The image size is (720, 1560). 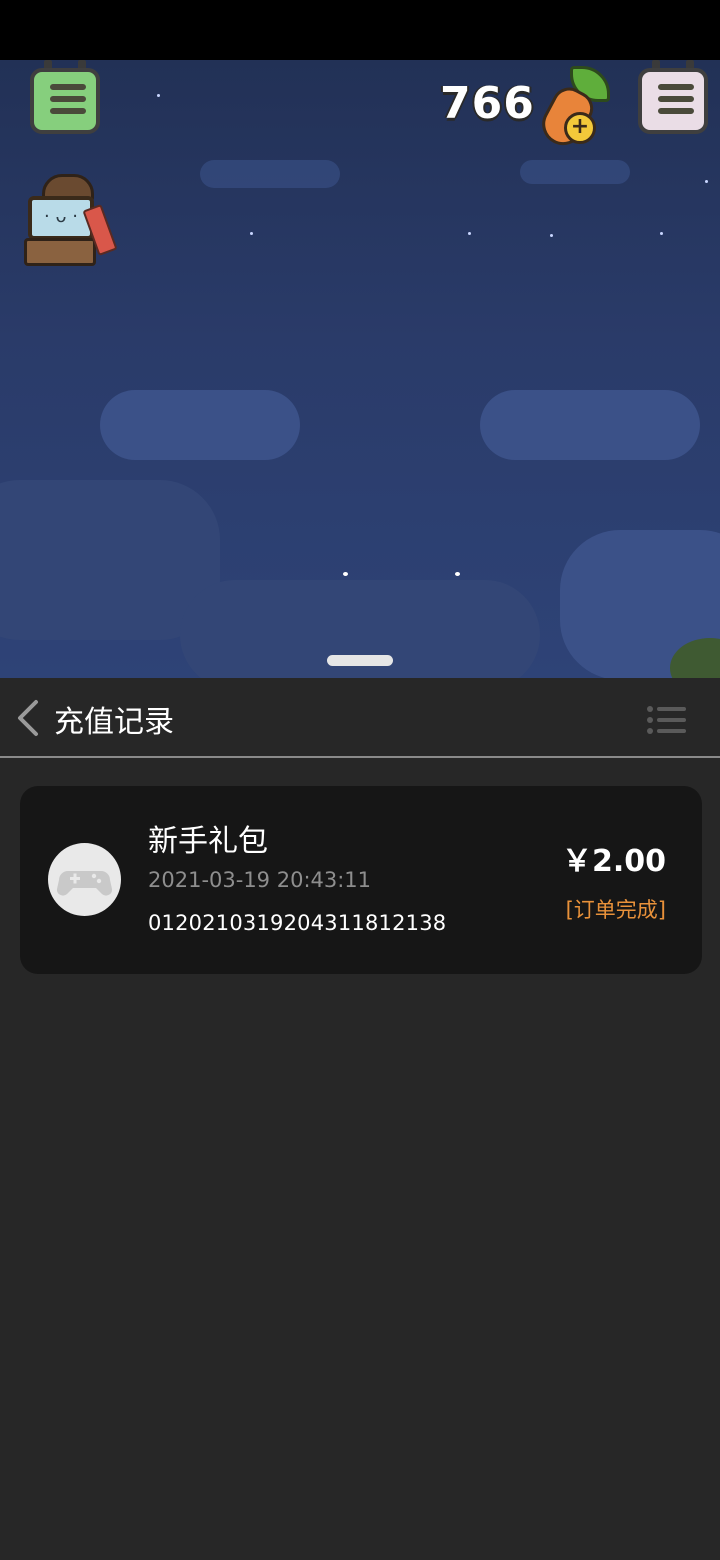 I want to click on page-title: 充值记录, so click(x=114, y=722).